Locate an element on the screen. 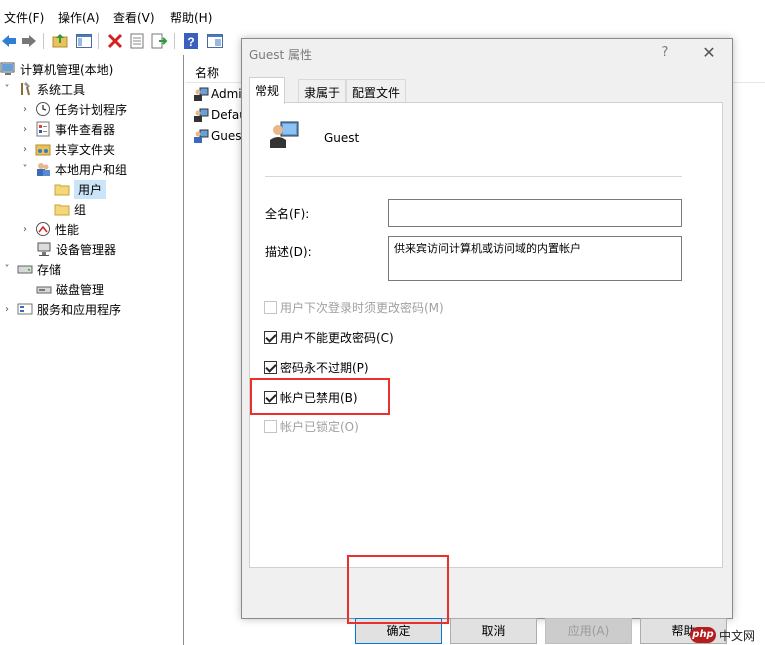 The height and width of the screenshot is (645, 765). tree-item-device-manager: 设备管理器 is located at coordinates (76, 249).